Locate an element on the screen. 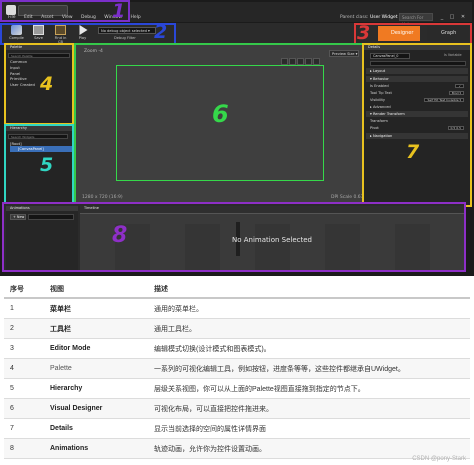  timeline-panel: Timeline No Animation Selected is located at coordinates (272, 238).